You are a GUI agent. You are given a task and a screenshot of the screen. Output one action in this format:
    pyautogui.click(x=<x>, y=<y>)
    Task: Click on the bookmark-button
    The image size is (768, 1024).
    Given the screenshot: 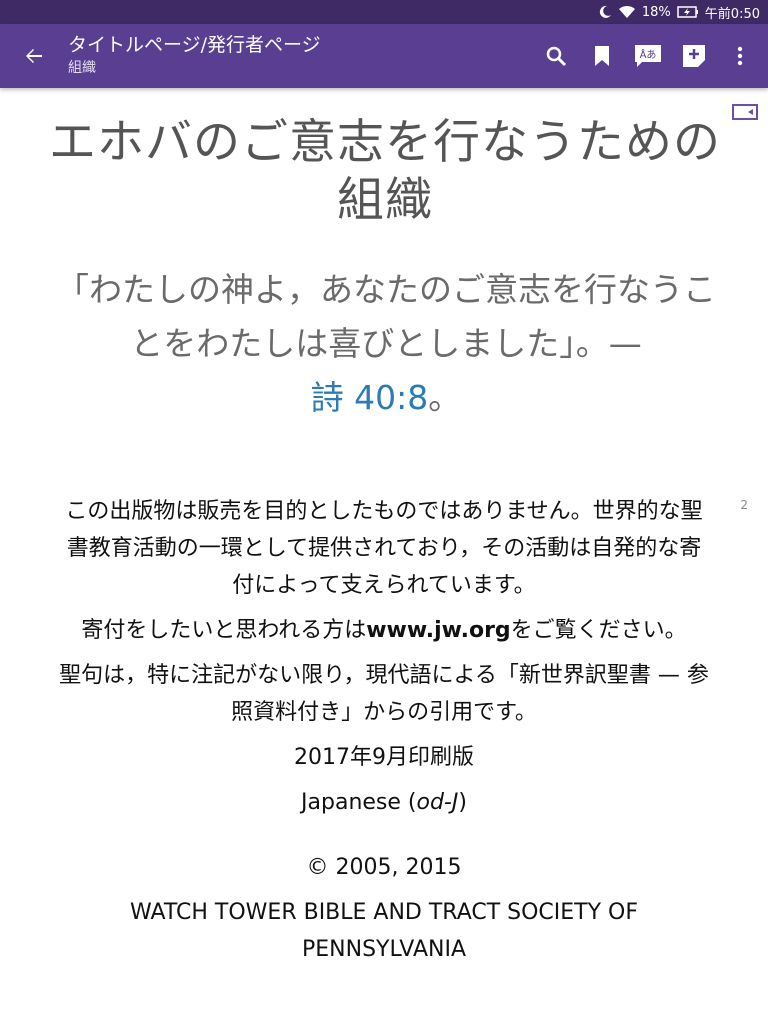 What is the action you would take?
    pyautogui.click(x=602, y=56)
    